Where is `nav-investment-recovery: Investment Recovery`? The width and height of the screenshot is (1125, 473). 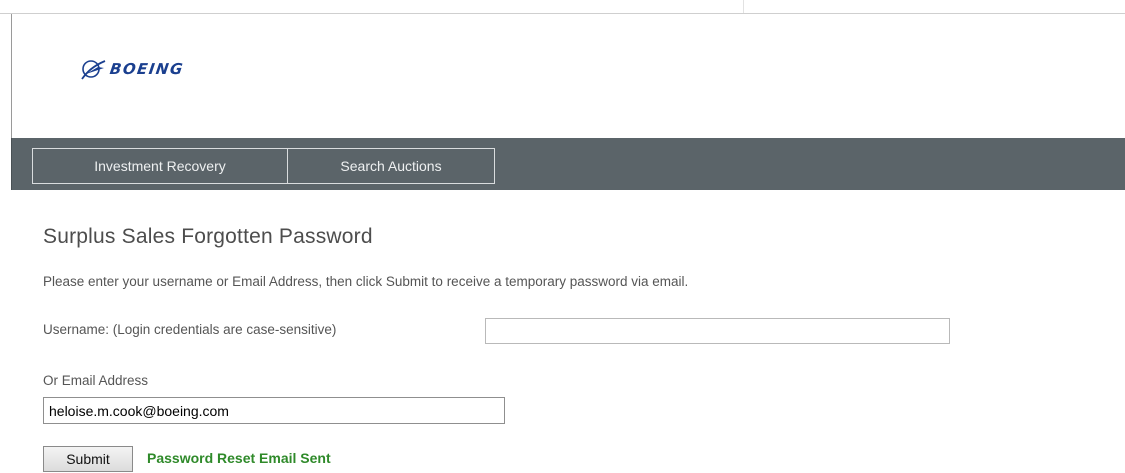
nav-investment-recovery: Investment Recovery is located at coordinates (160, 166).